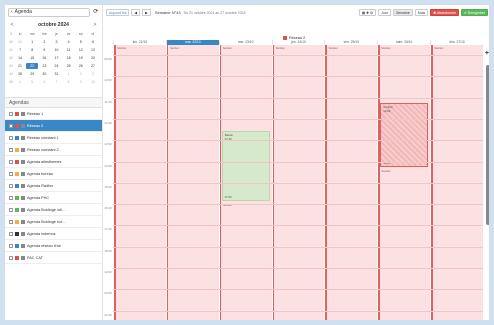 This screenshot has height=325, width=494. Describe the element at coordinates (32, 74) in the screenshot. I see `mini-day: 29` at that location.